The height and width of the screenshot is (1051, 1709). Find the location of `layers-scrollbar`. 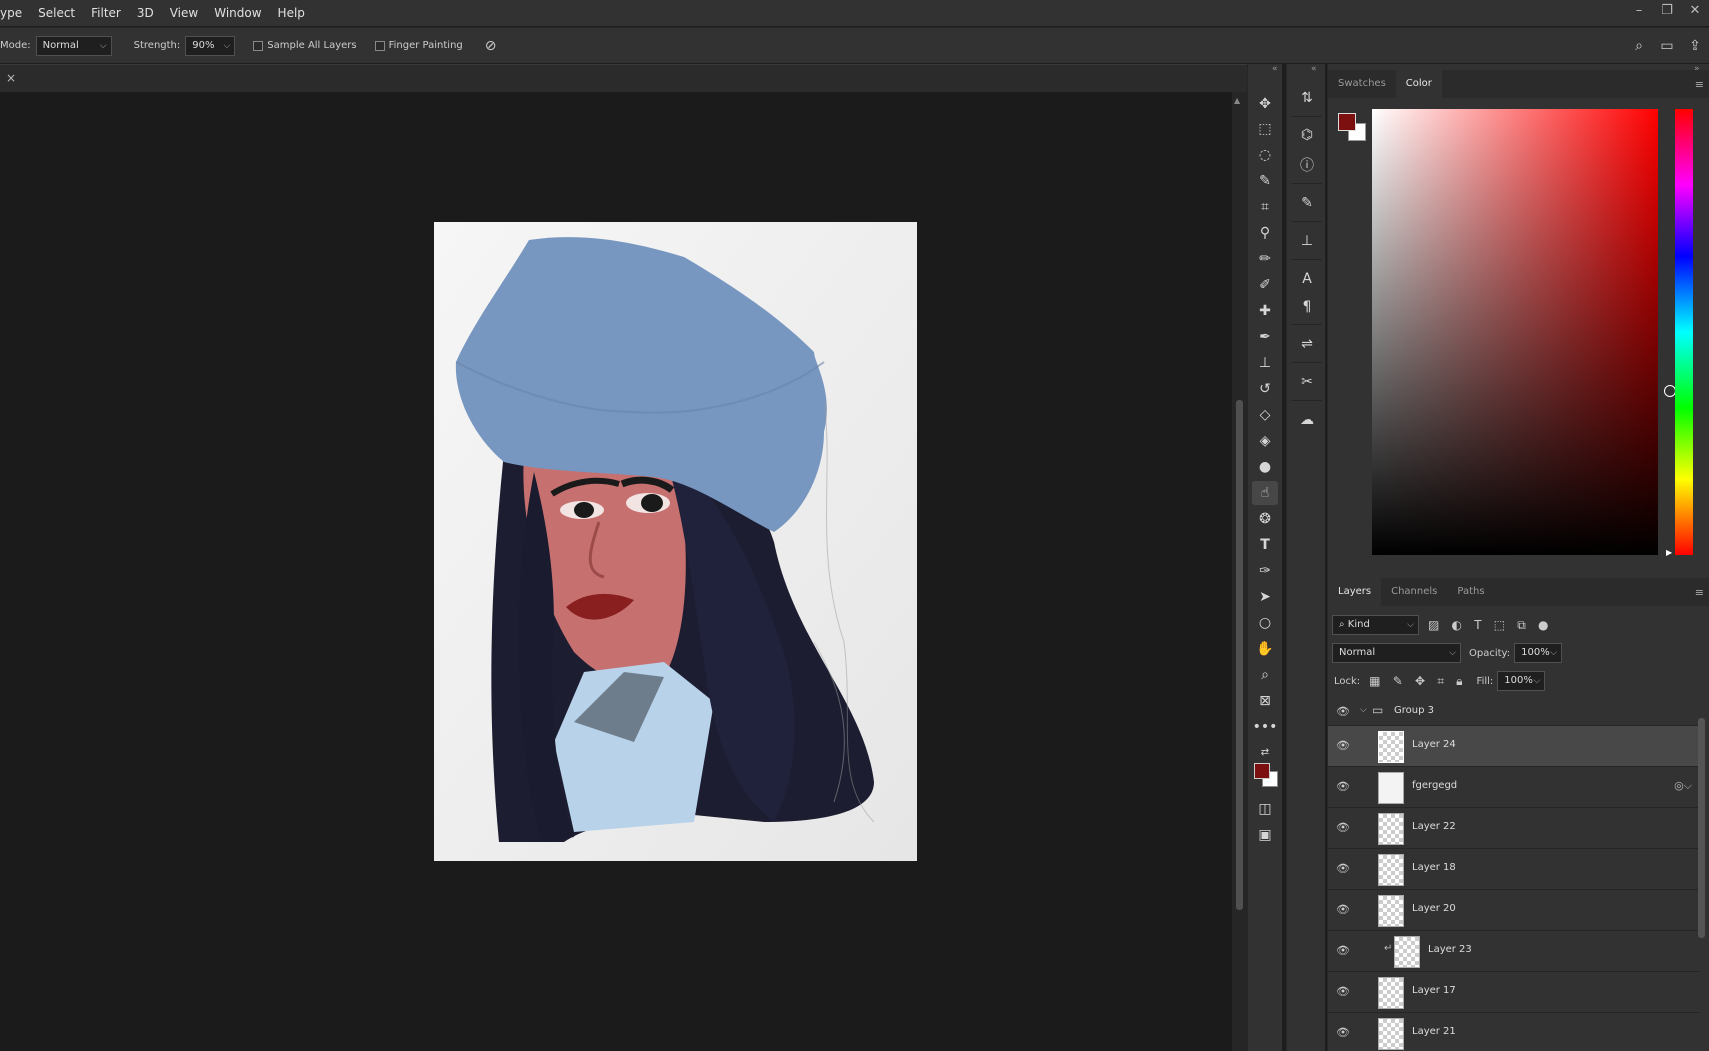

layers-scrollbar is located at coordinates (1701, 856).